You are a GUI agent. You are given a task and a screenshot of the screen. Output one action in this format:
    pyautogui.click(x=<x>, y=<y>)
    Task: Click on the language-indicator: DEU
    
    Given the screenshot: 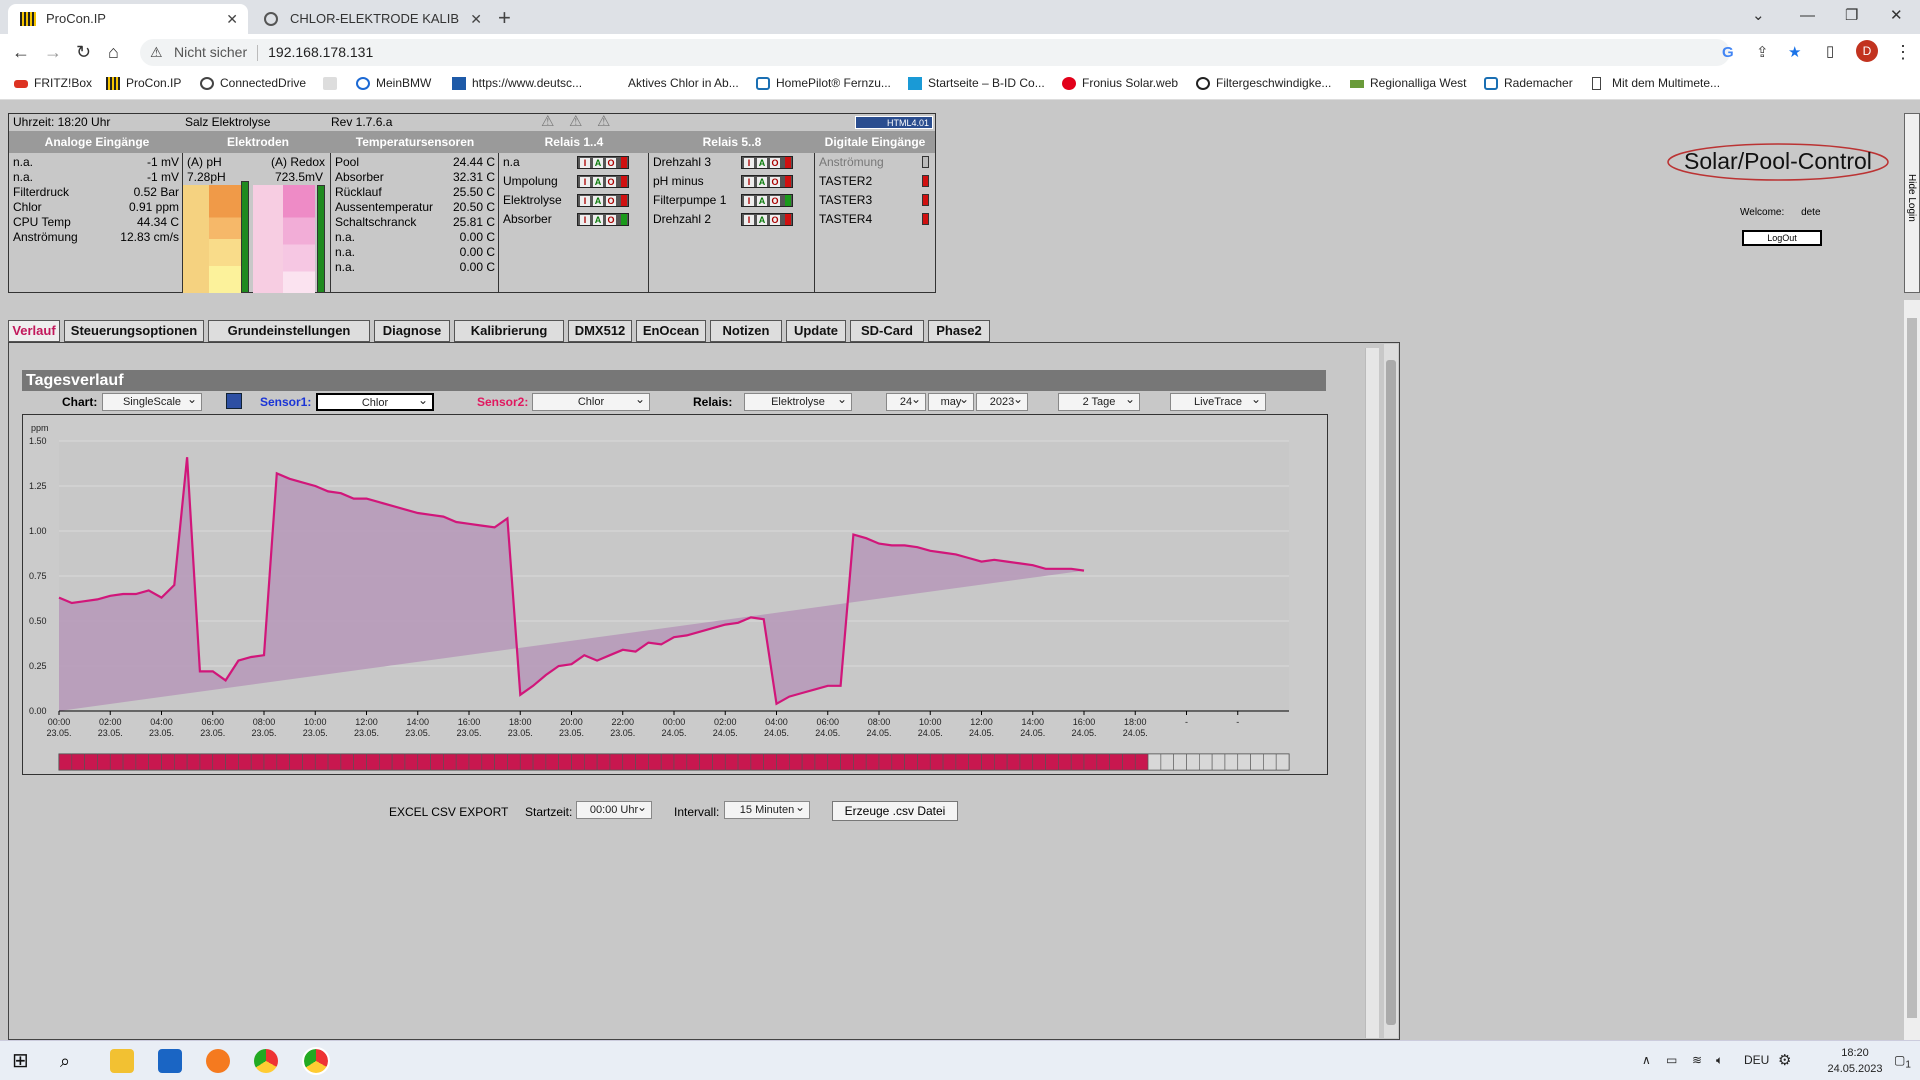 What is the action you would take?
    pyautogui.click(x=1756, y=1060)
    